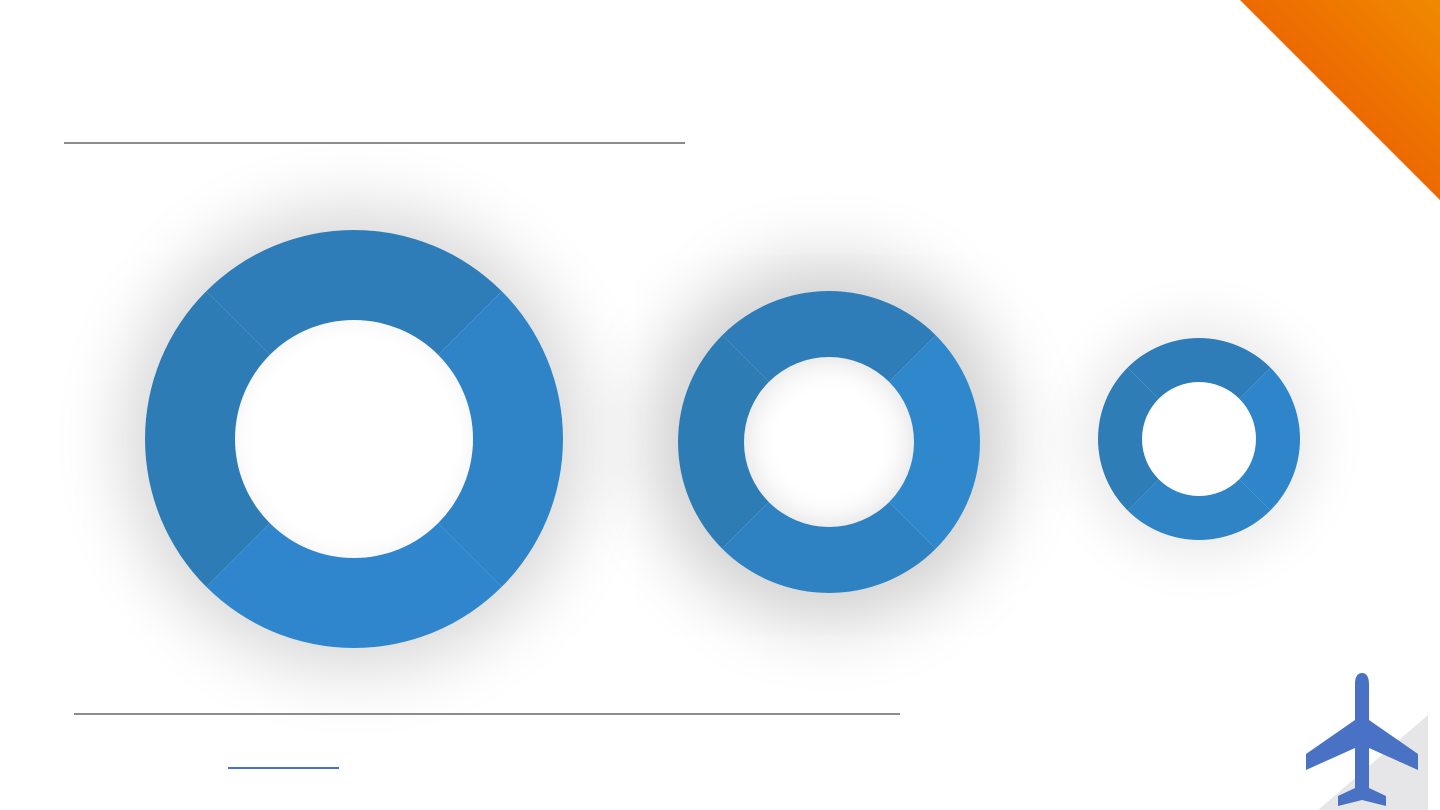  I want to click on top-divider-line, so click(374, 143).